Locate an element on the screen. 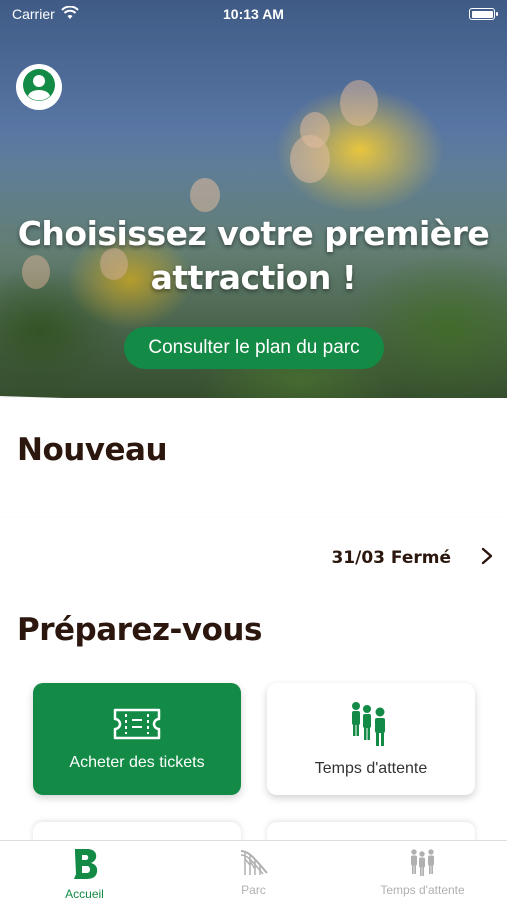 Image resolution: width=507 pixels, height=900 pixels. chevron-right-icon is located at coordinates (487, 558).